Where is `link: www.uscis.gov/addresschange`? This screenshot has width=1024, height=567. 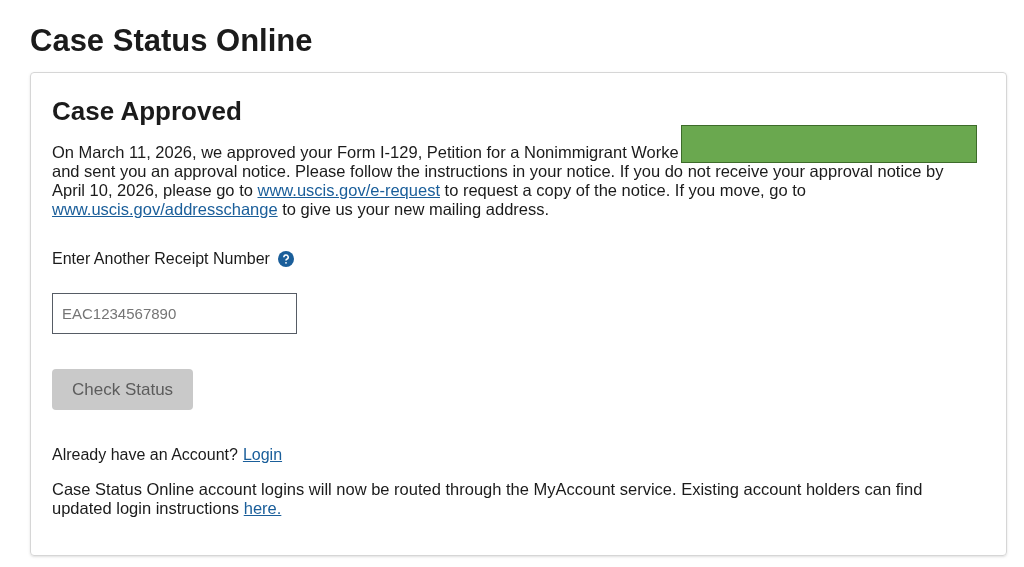
link: www.uscis.gov/addresschange is located at coordinates (165, 209).